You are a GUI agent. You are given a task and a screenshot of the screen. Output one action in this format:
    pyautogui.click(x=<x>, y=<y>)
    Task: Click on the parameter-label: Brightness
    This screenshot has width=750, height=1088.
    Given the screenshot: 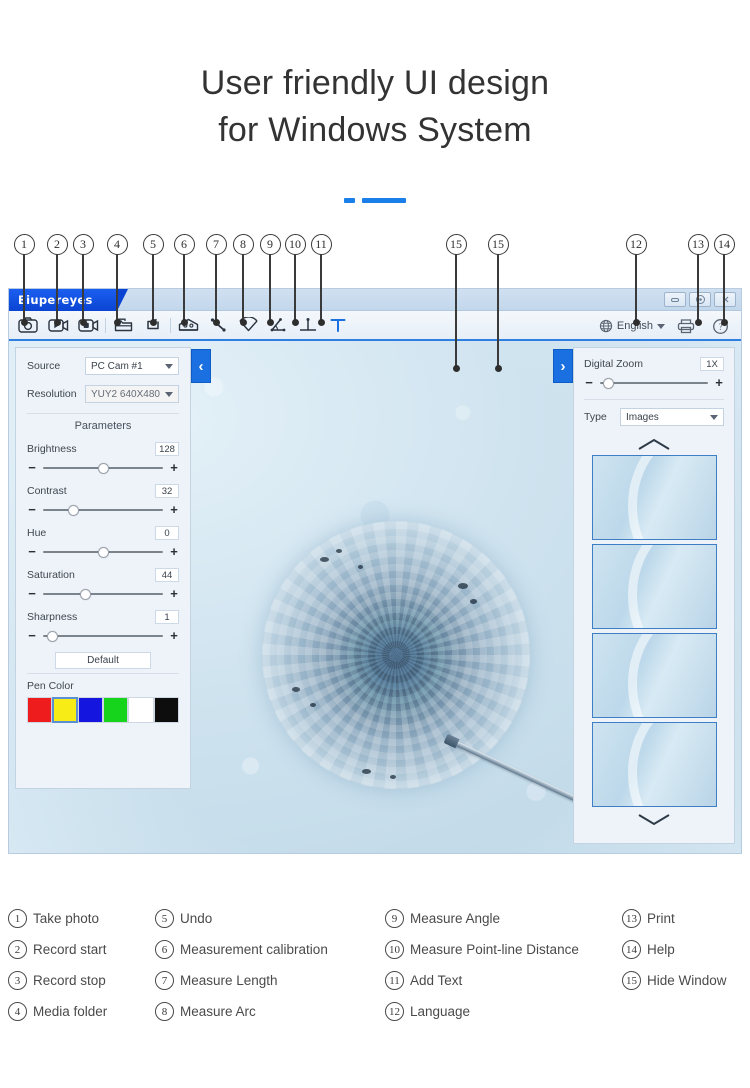 What is the action you would take?
    pyautogui.click(x=52, y=449)
    